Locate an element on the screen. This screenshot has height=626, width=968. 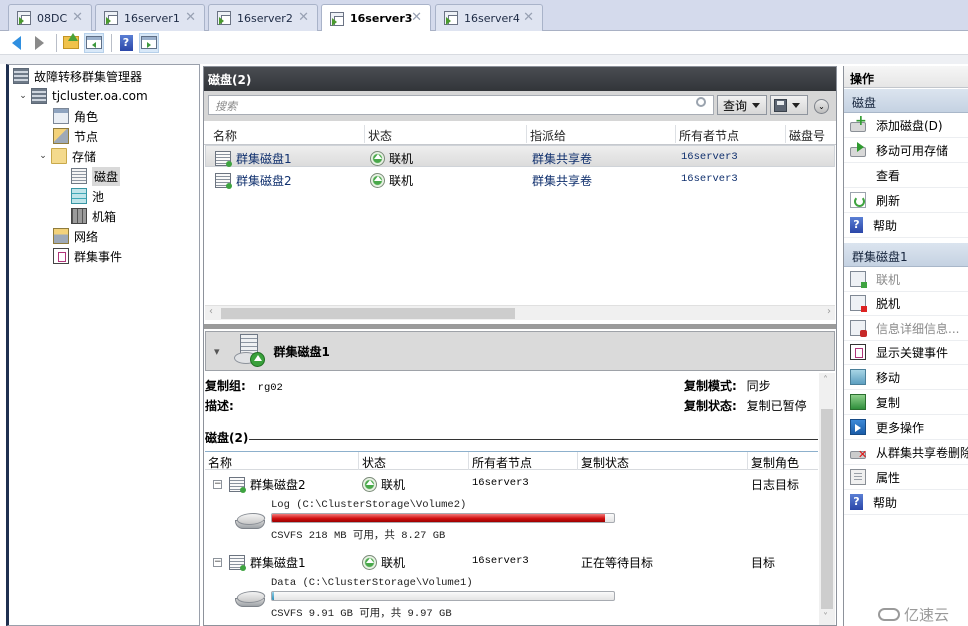
show-hide-action-pane-icon is located at coordinates (149, 42).